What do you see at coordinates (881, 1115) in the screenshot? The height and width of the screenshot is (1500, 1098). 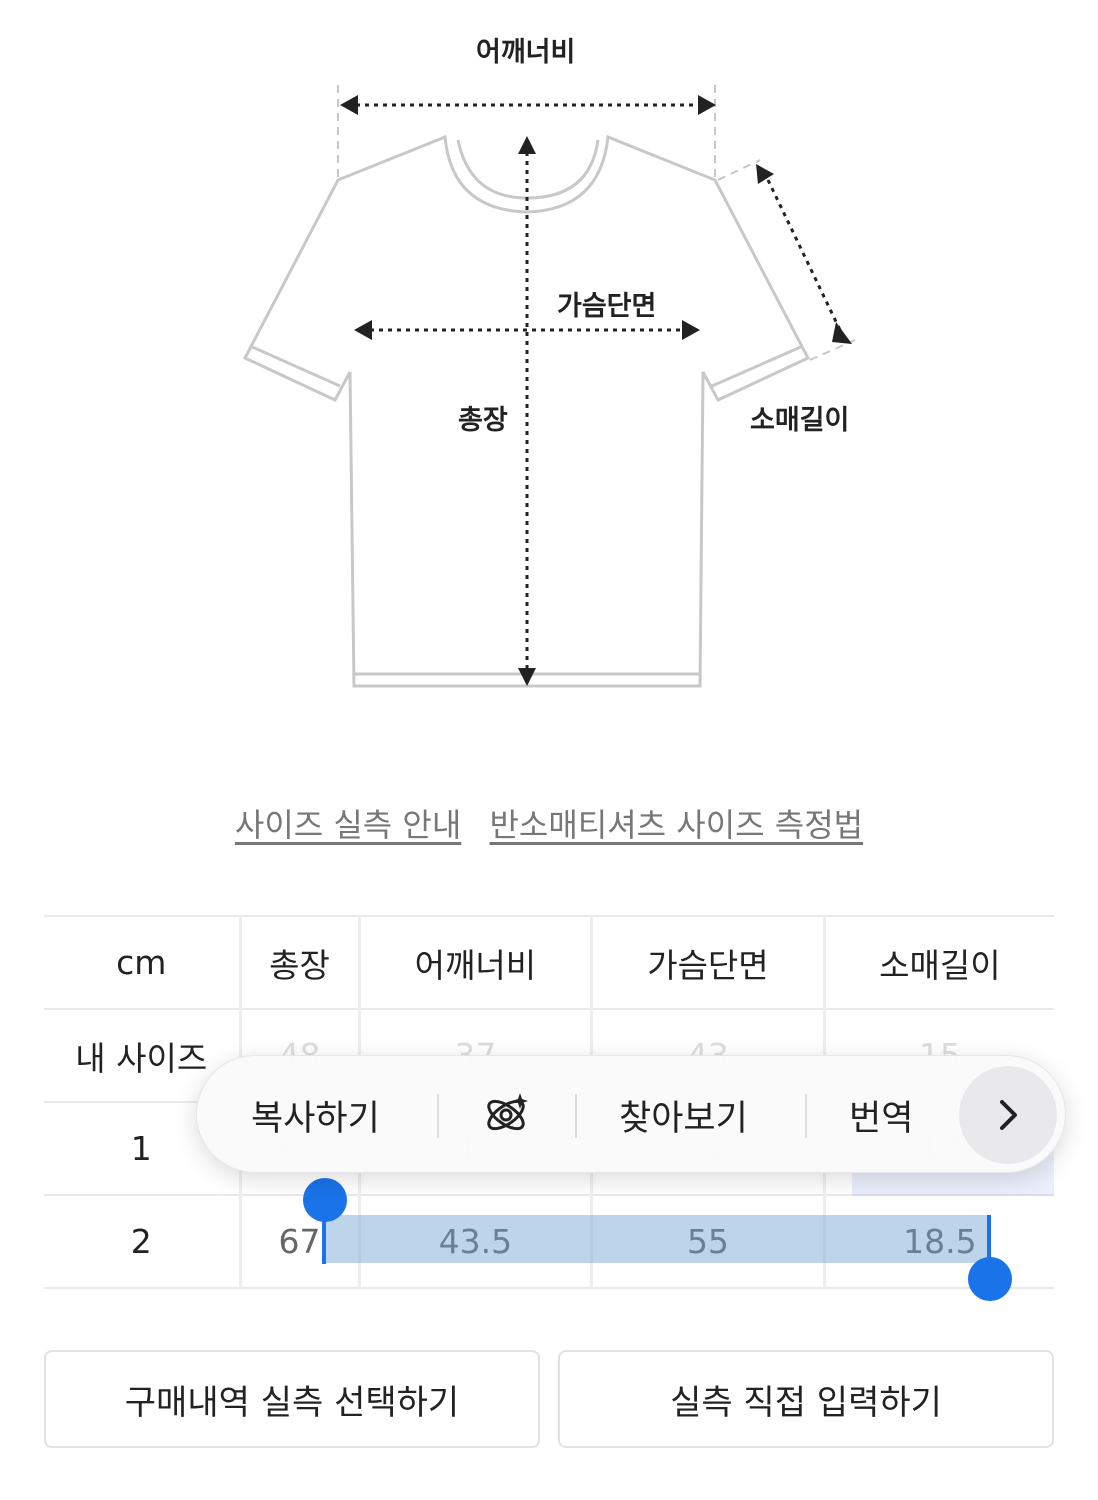 I see `translate-menu-item: 번역` at bounding box center [881, 1115].